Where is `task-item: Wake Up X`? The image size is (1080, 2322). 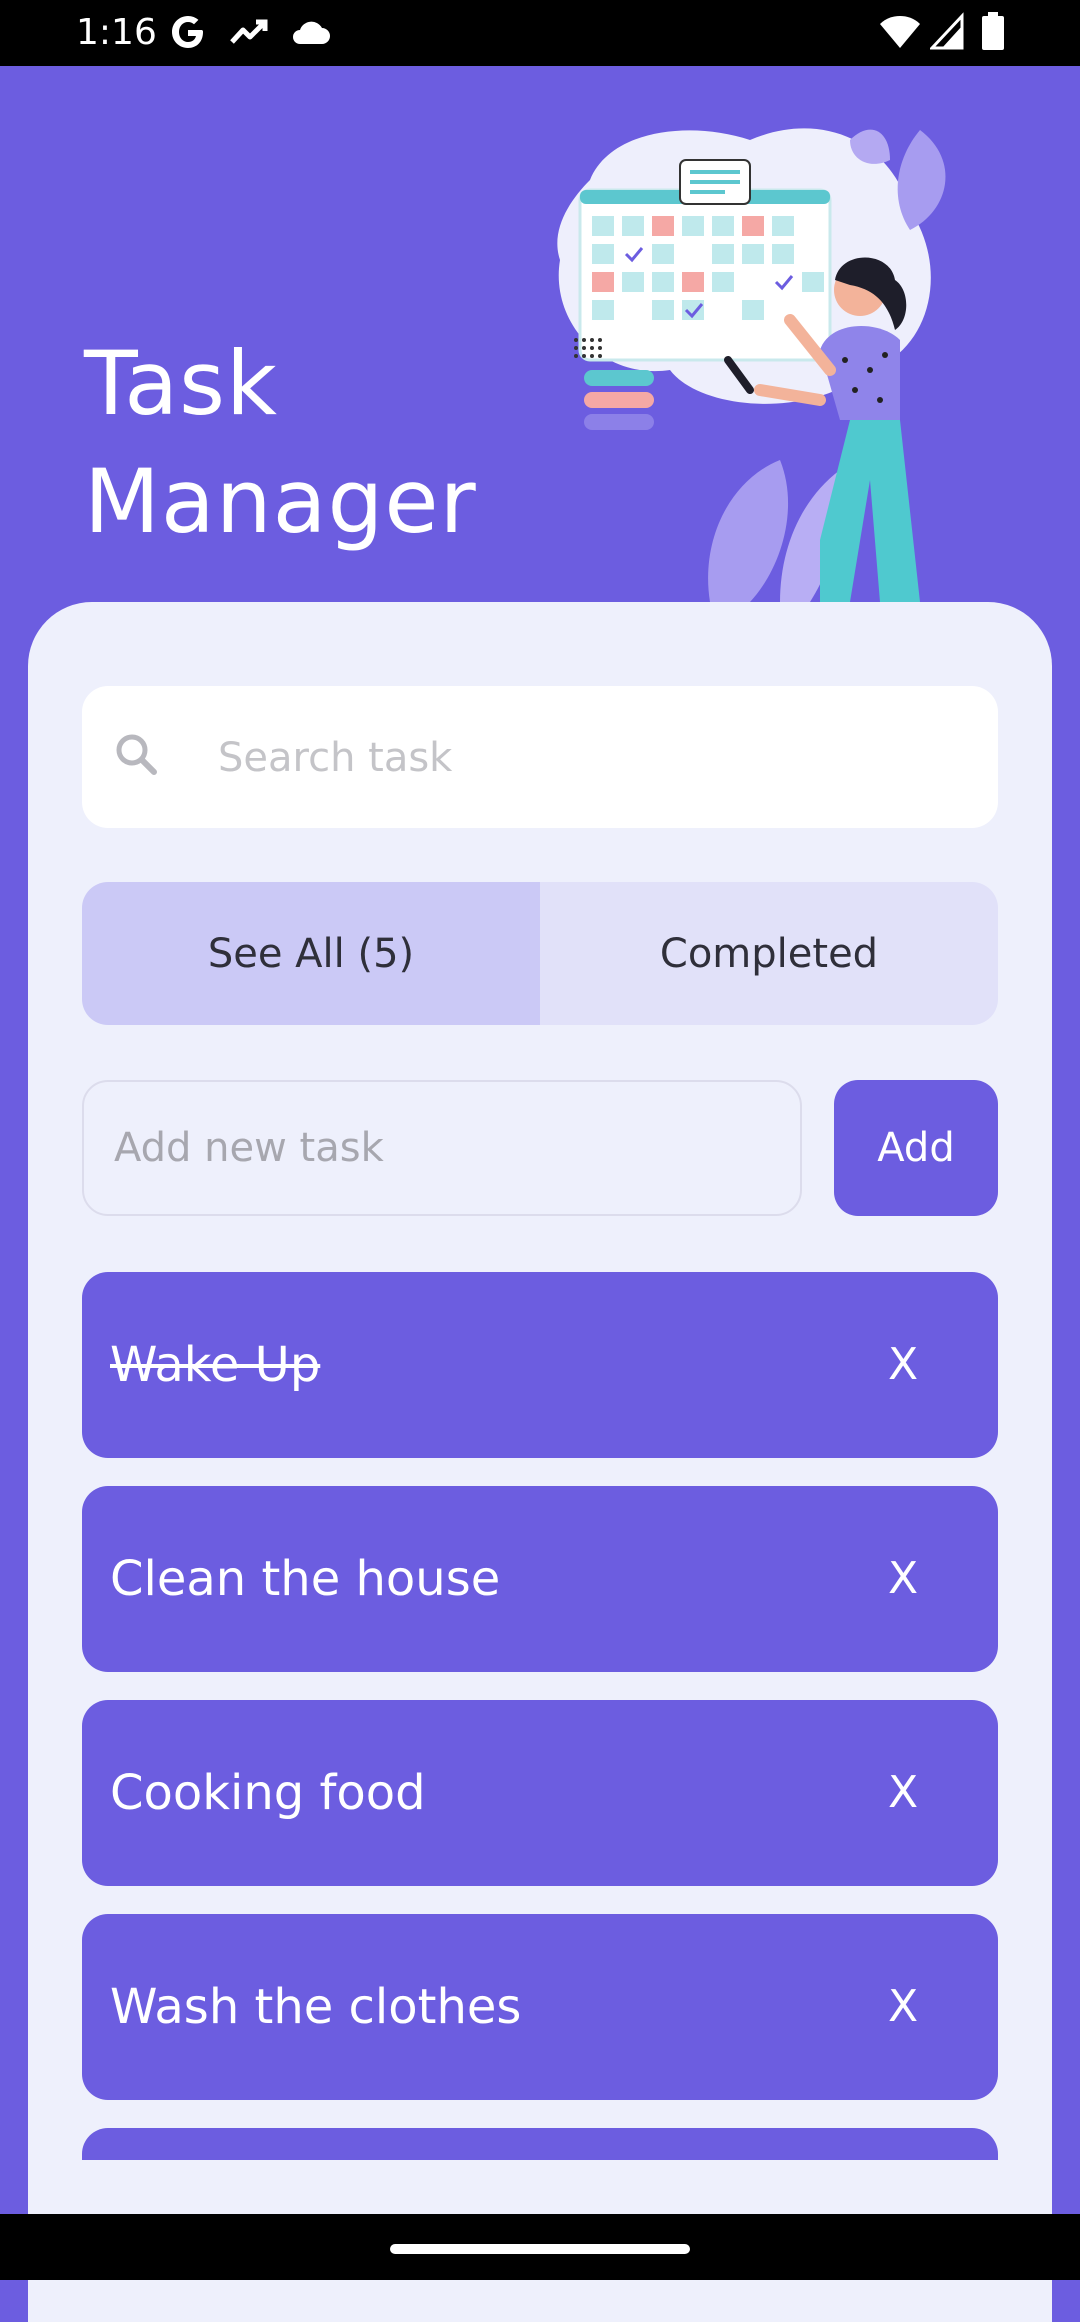
task-item: Wake Up X is located at coordinates (540, 1365).